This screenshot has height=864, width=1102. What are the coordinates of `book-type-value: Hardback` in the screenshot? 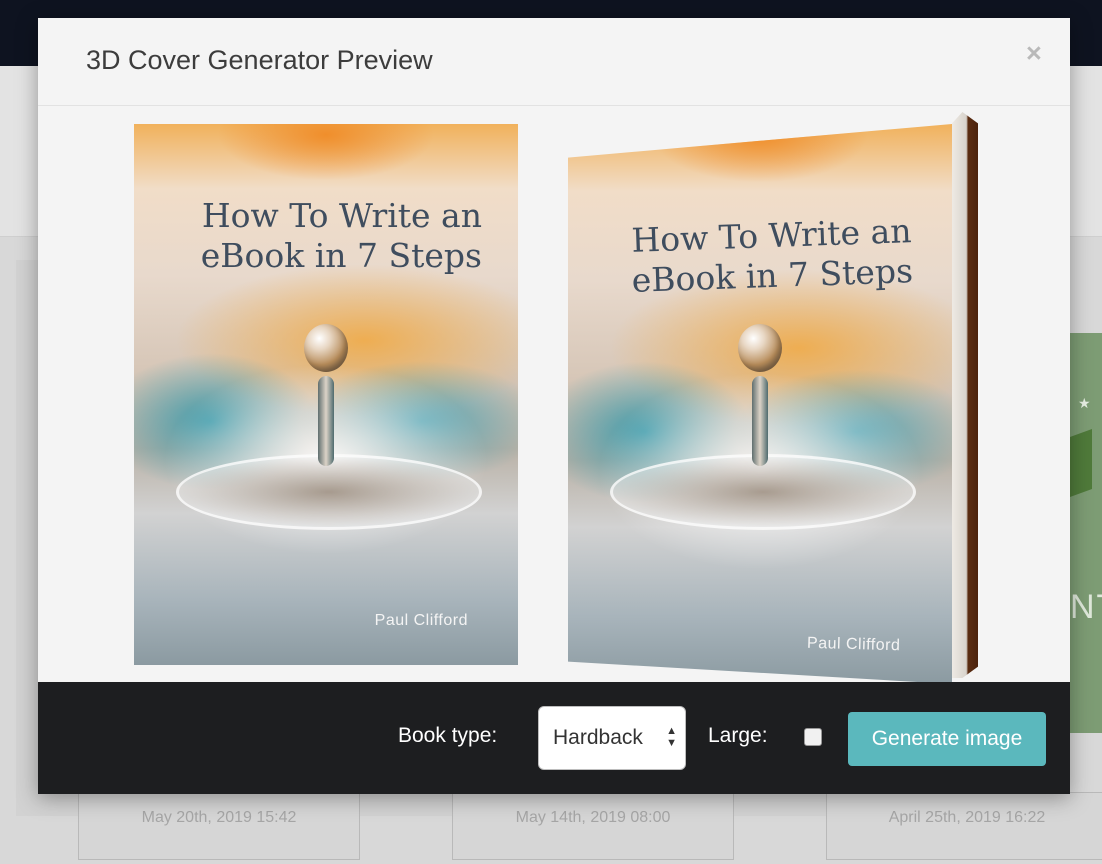 It's located at (598, 737).